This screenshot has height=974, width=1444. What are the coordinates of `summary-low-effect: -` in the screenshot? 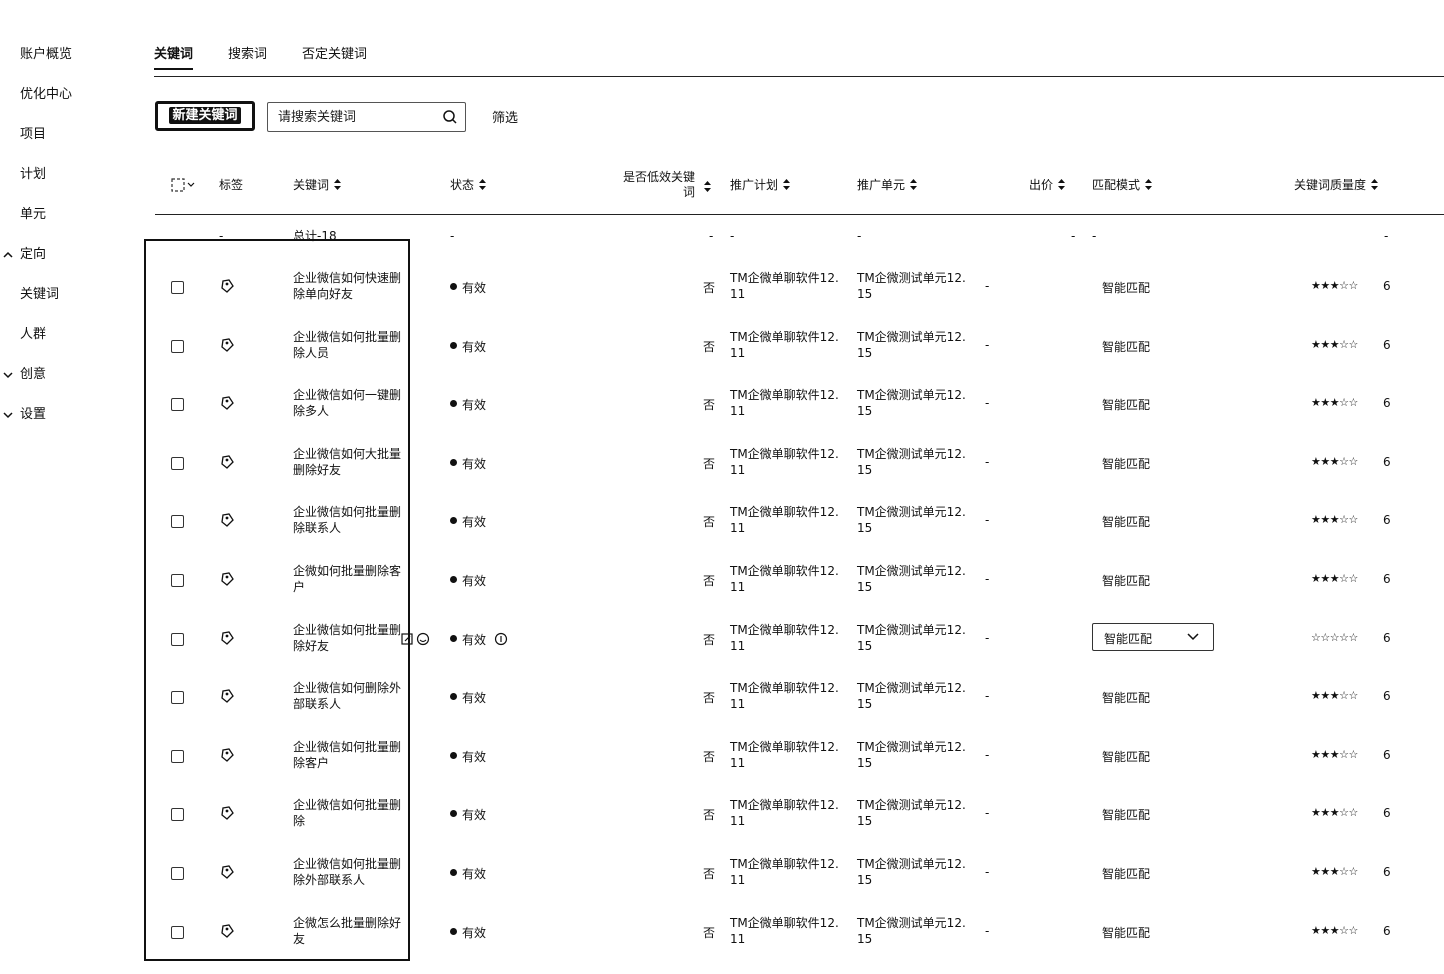 It's located at (711, 236).